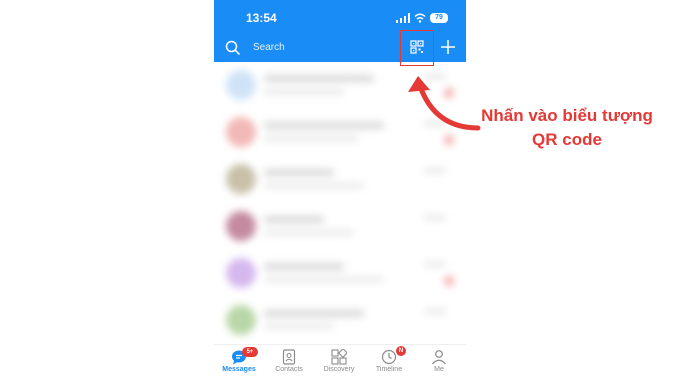 The height and width of the screenshot is (382, 680). I want to click on grid-icon, so click(339, 357).